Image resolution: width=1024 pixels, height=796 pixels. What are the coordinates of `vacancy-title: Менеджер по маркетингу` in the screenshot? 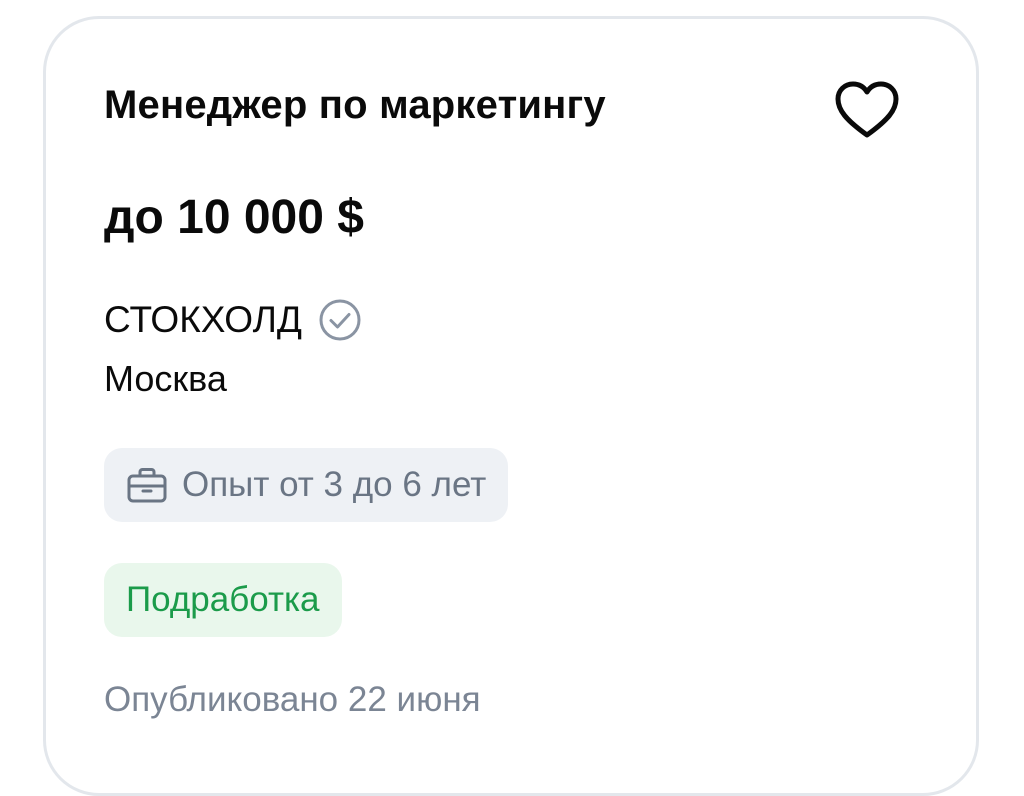 It's located at (355, 105).